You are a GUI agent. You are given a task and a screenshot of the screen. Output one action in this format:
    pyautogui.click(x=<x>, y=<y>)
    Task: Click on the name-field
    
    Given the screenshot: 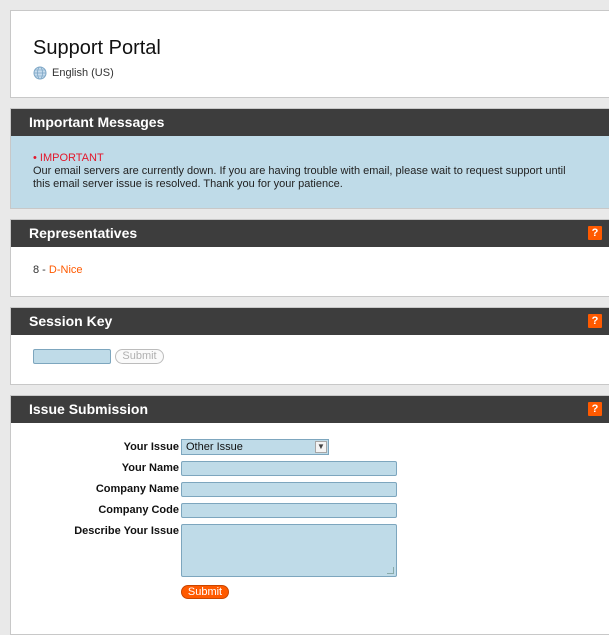 What is the action you would take?
    pyautogui.click(x=289, y=468)
    